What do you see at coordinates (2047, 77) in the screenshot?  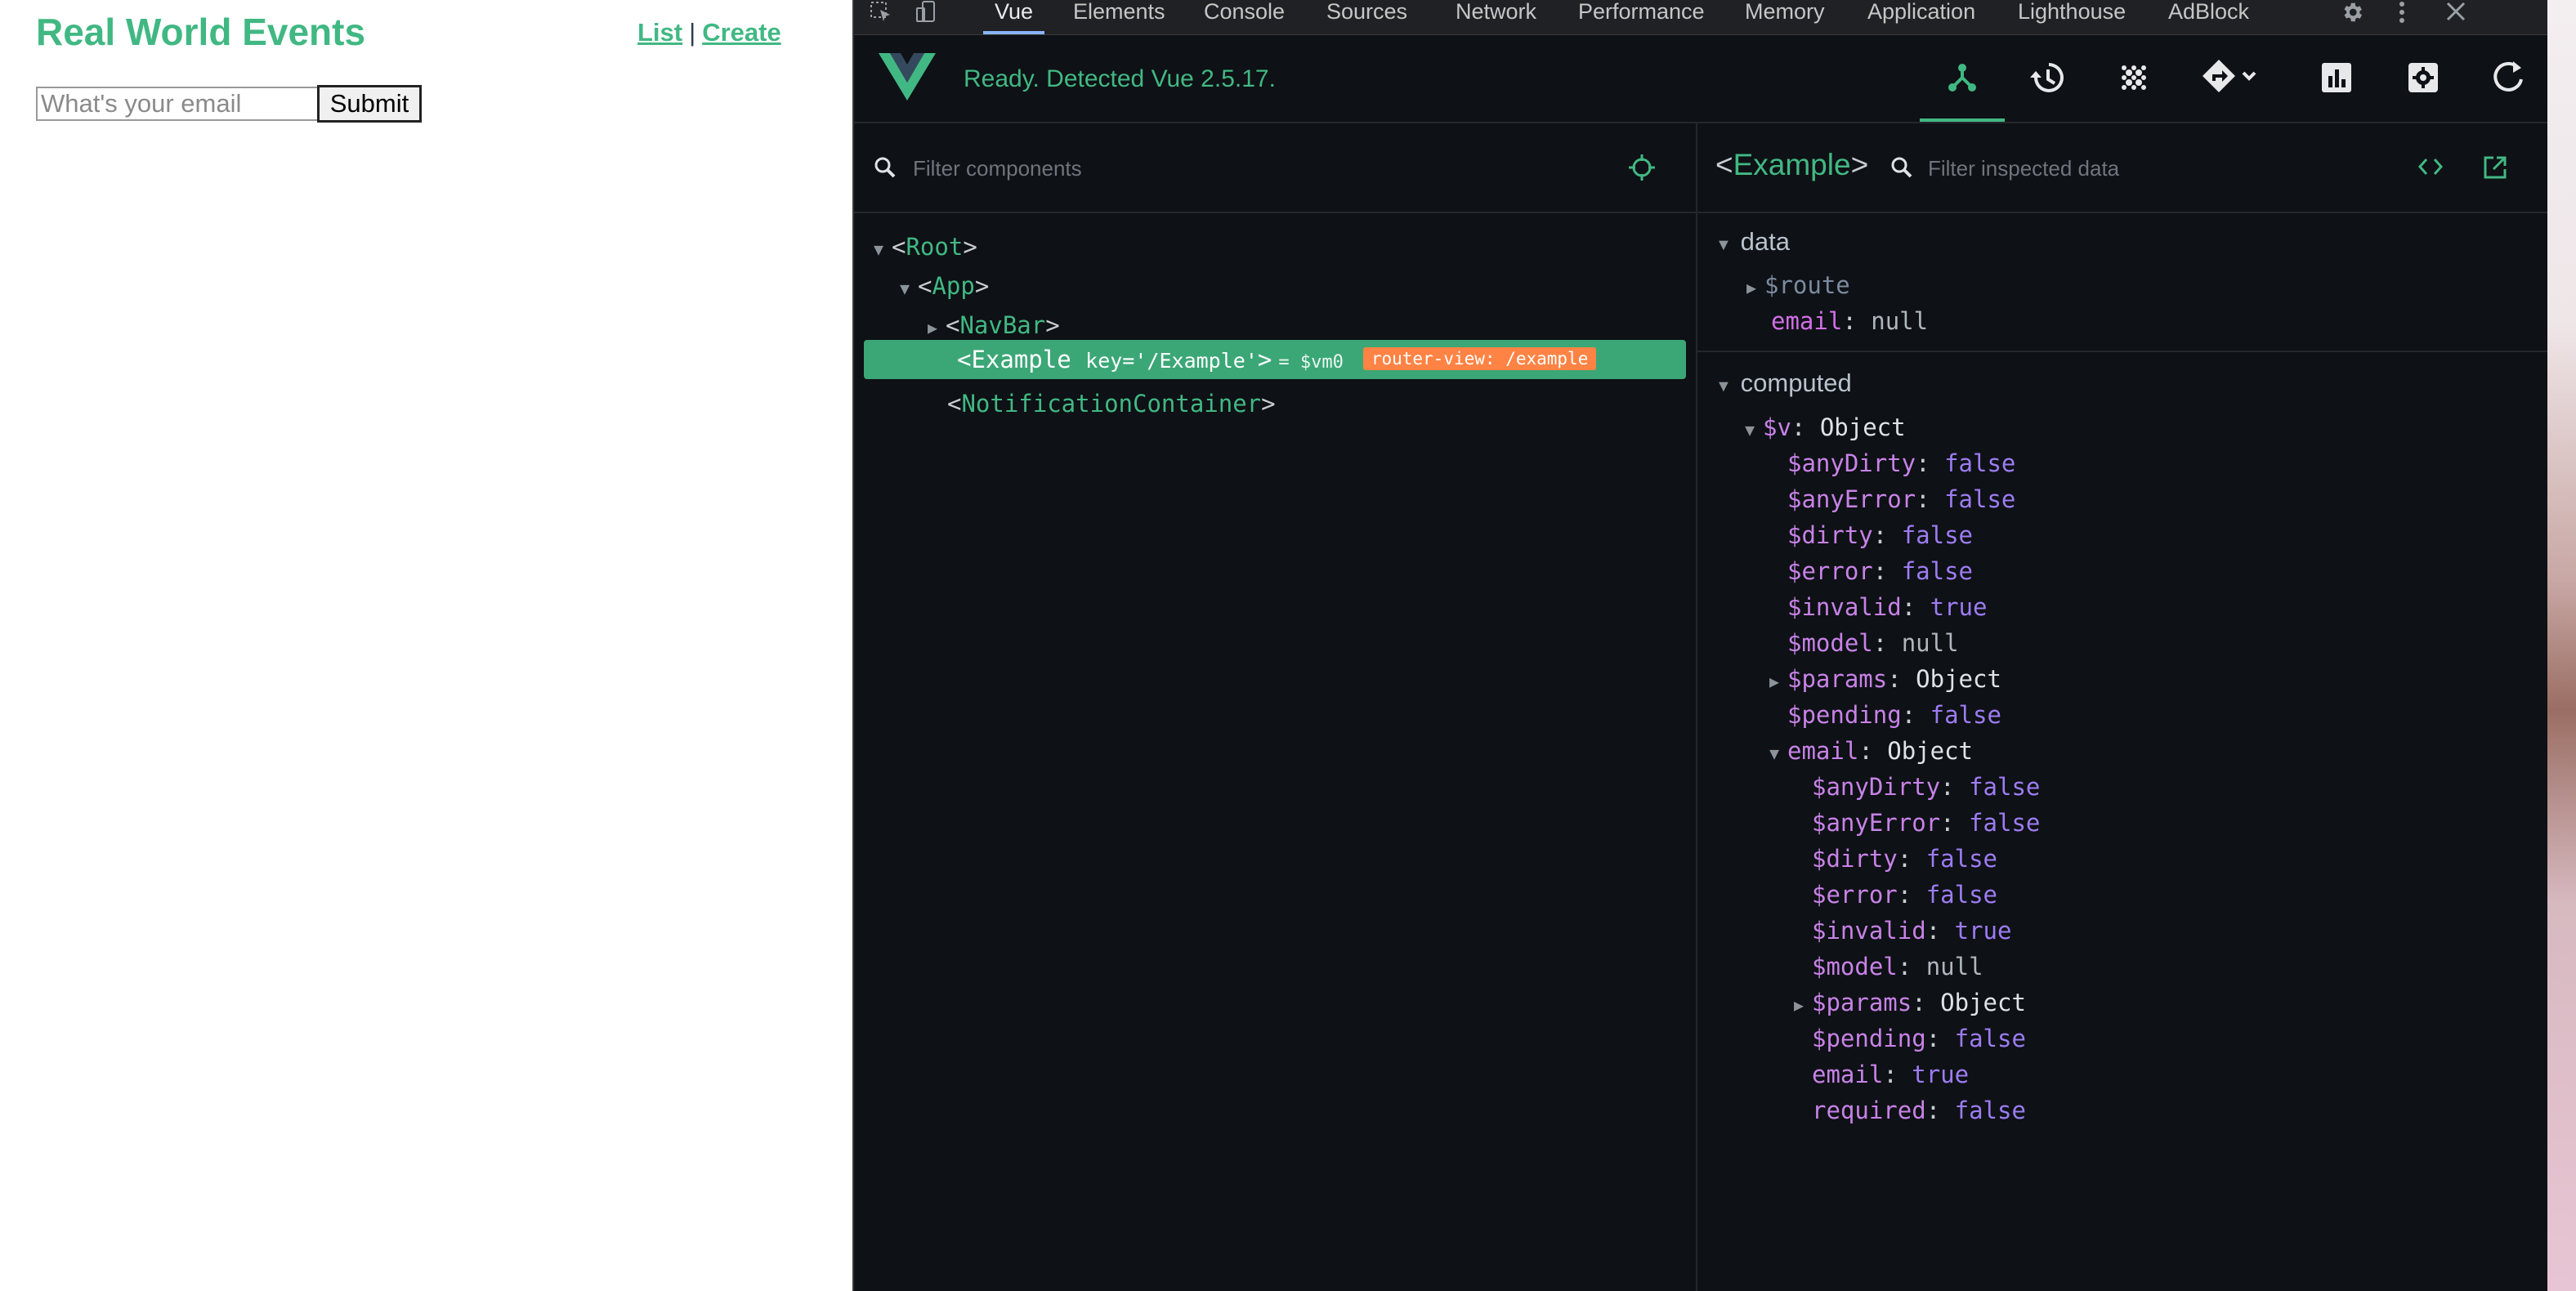 I see `history-icon` at bounding box center [2047, 77].